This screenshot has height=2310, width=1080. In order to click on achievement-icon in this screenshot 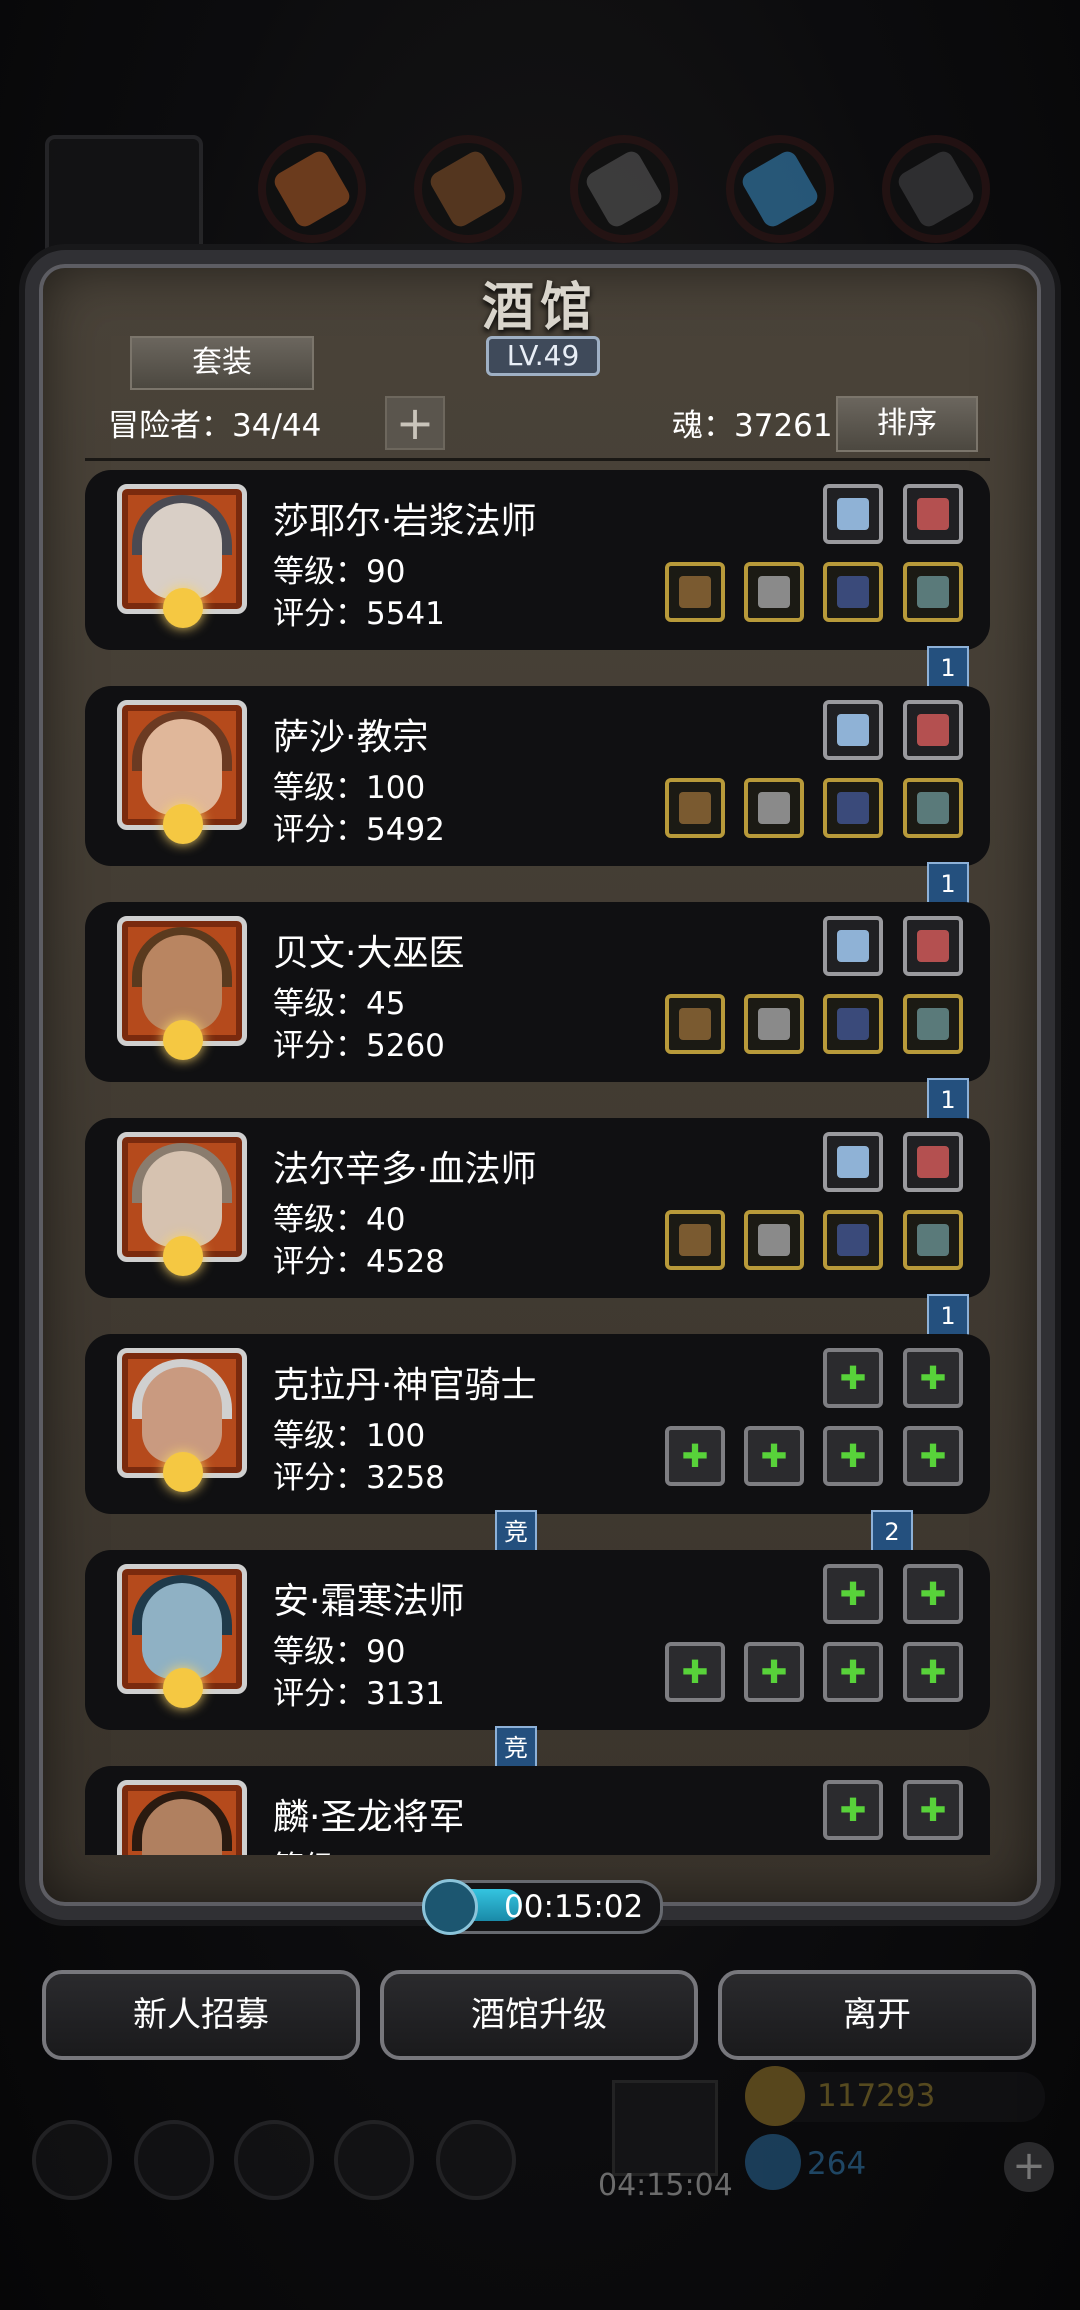, I will do `click(174, 2160)`.